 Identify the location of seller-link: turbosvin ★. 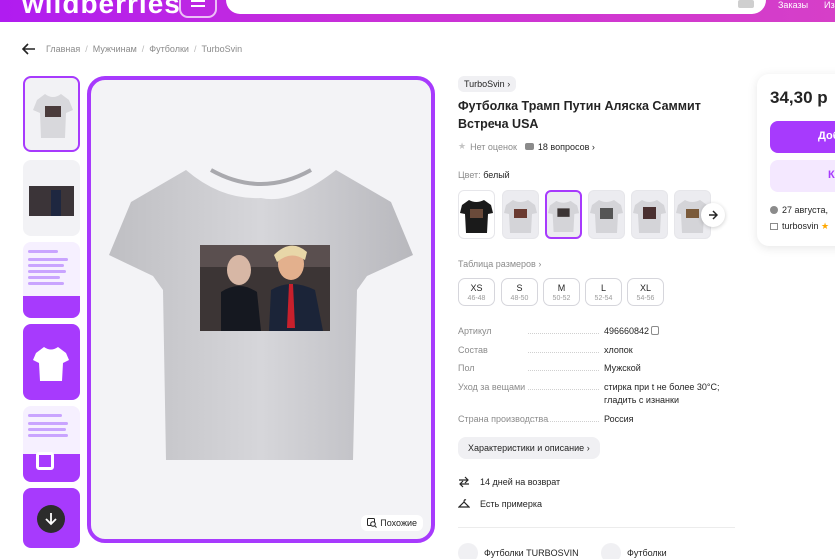
(799, 226).